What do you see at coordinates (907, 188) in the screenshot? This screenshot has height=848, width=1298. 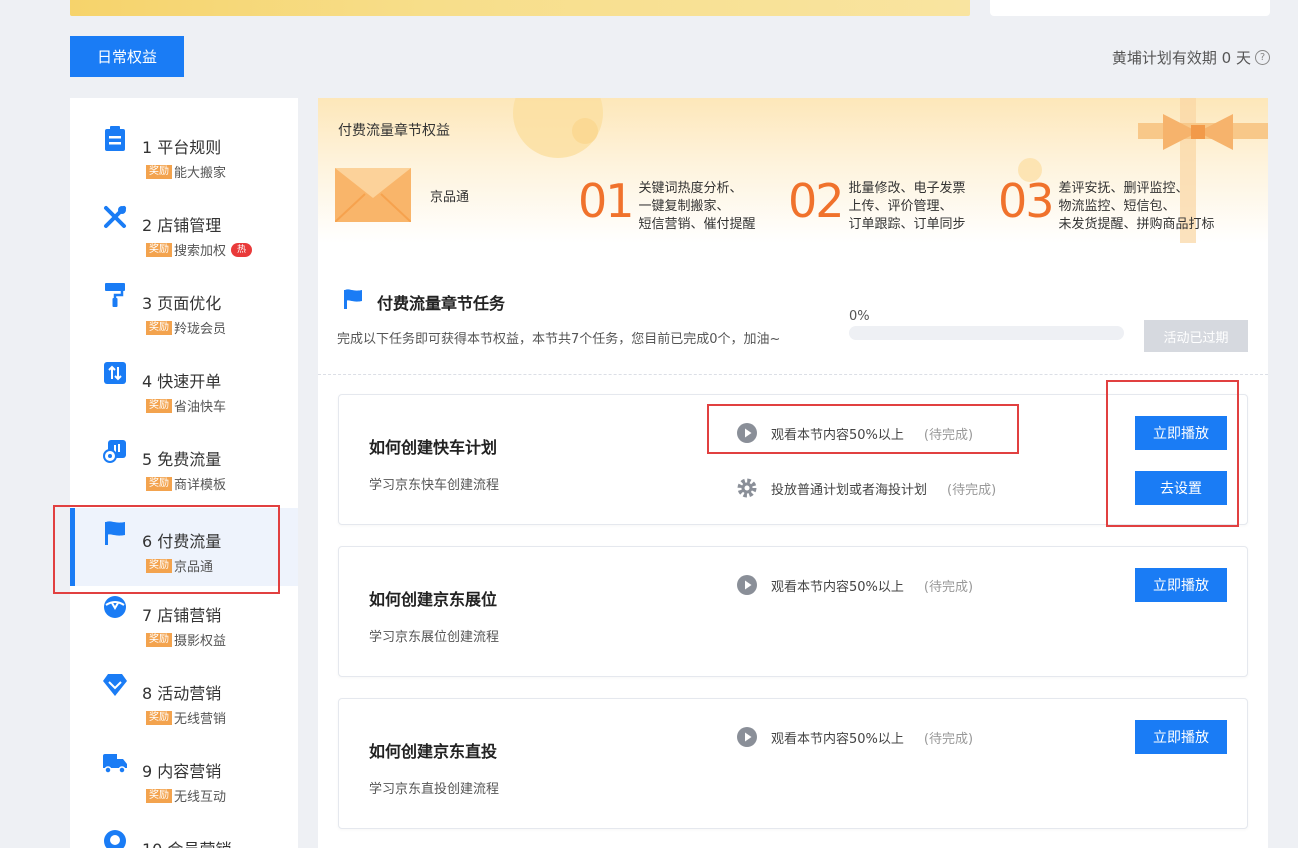 I see `feature-line: 批量修改、电子发票` at bounding box center [907, 188].